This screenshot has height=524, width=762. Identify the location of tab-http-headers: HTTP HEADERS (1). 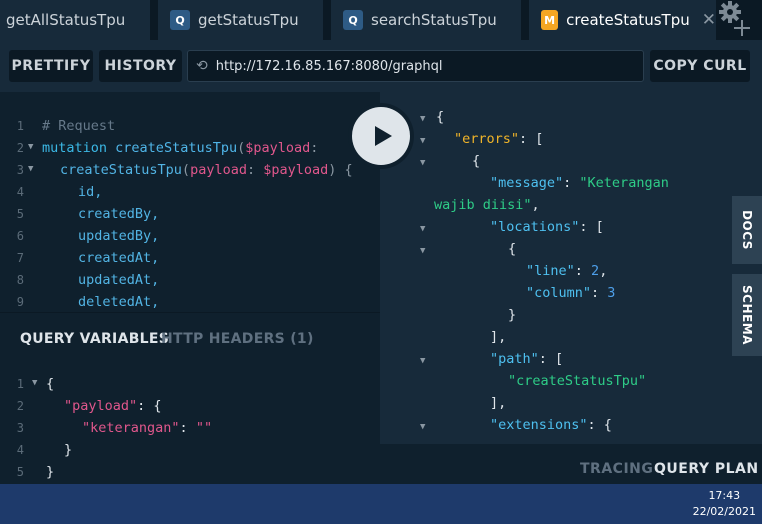
(237, 339).